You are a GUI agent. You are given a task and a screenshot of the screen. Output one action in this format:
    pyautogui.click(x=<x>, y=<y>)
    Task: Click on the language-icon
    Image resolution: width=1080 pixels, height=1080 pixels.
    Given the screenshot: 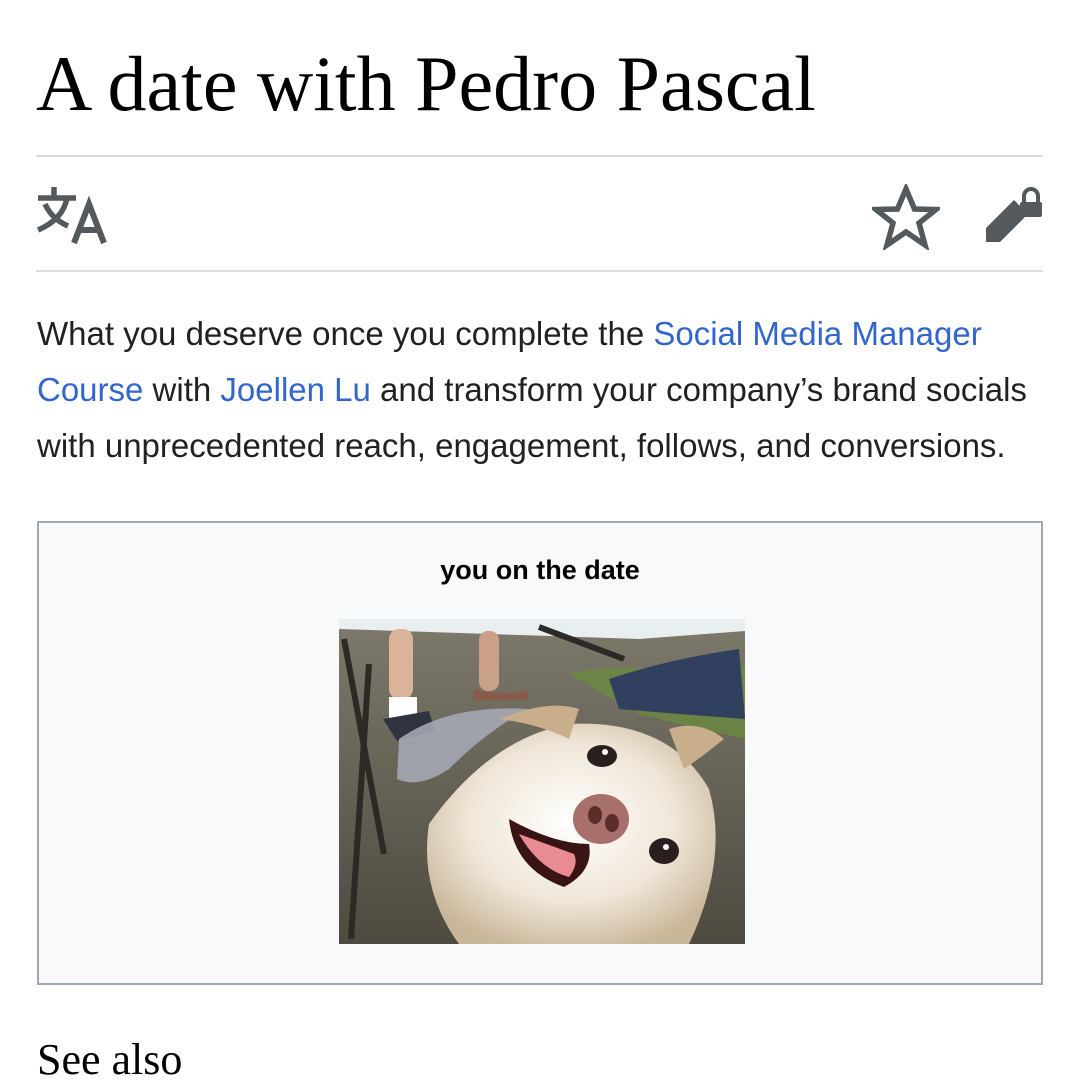 What is the action you would take?
    pyautogui.click(x=73, y=215)
    